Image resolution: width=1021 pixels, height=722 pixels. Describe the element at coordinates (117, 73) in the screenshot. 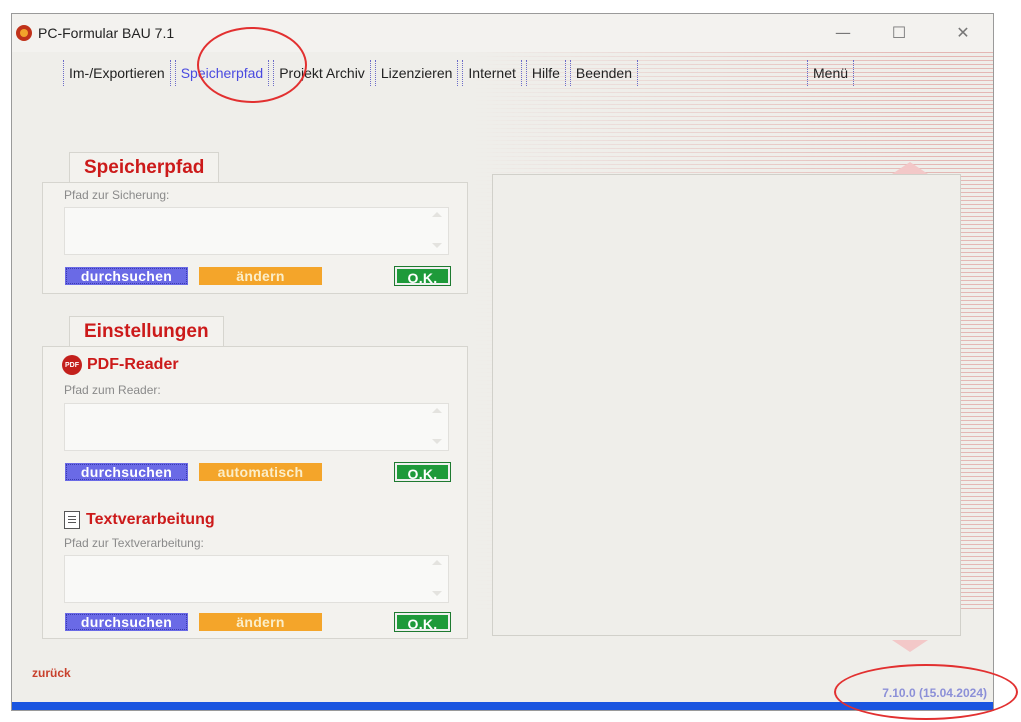

I see `menu-item-import-export: Im-/Exportieren` at that location.